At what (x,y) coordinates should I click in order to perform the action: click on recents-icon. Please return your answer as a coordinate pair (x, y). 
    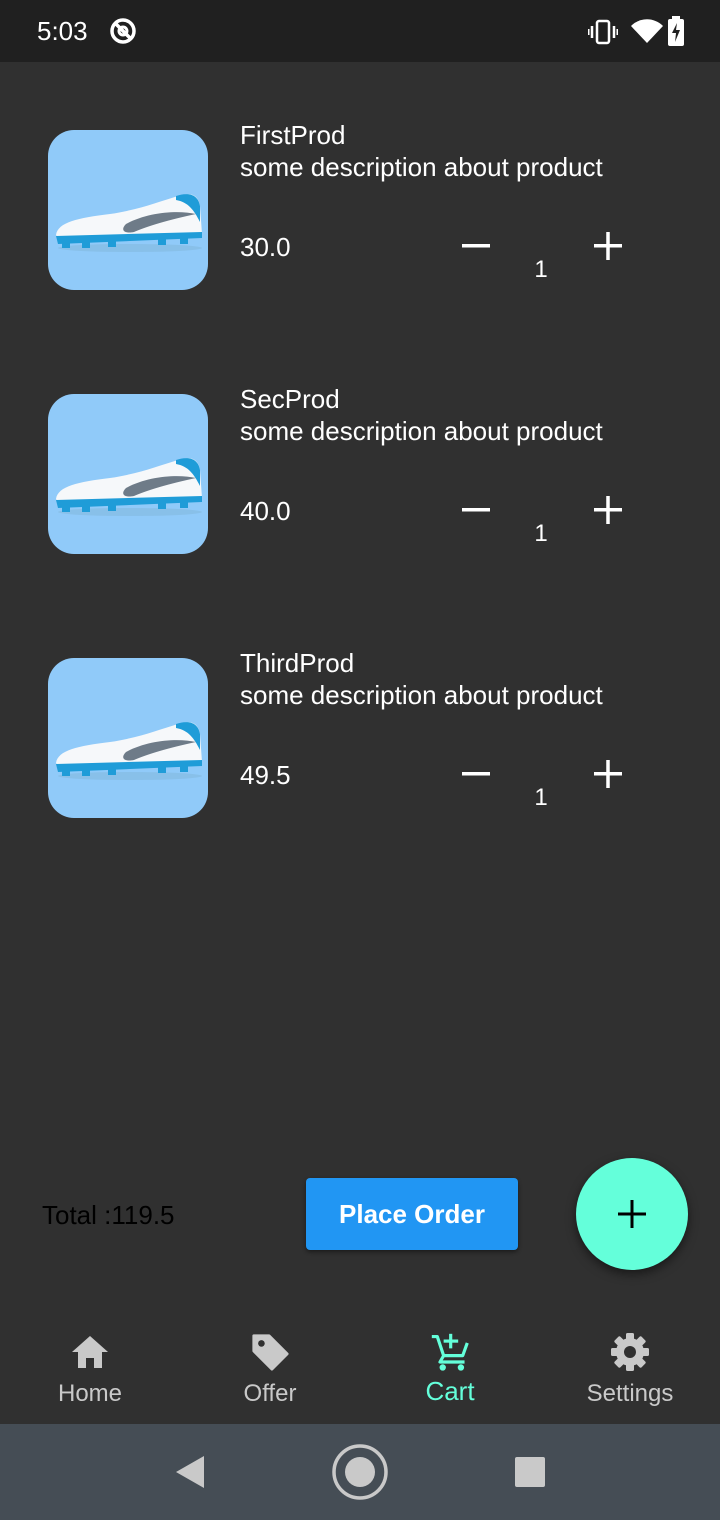
    Looking at the image, I should click on (530, 1472).